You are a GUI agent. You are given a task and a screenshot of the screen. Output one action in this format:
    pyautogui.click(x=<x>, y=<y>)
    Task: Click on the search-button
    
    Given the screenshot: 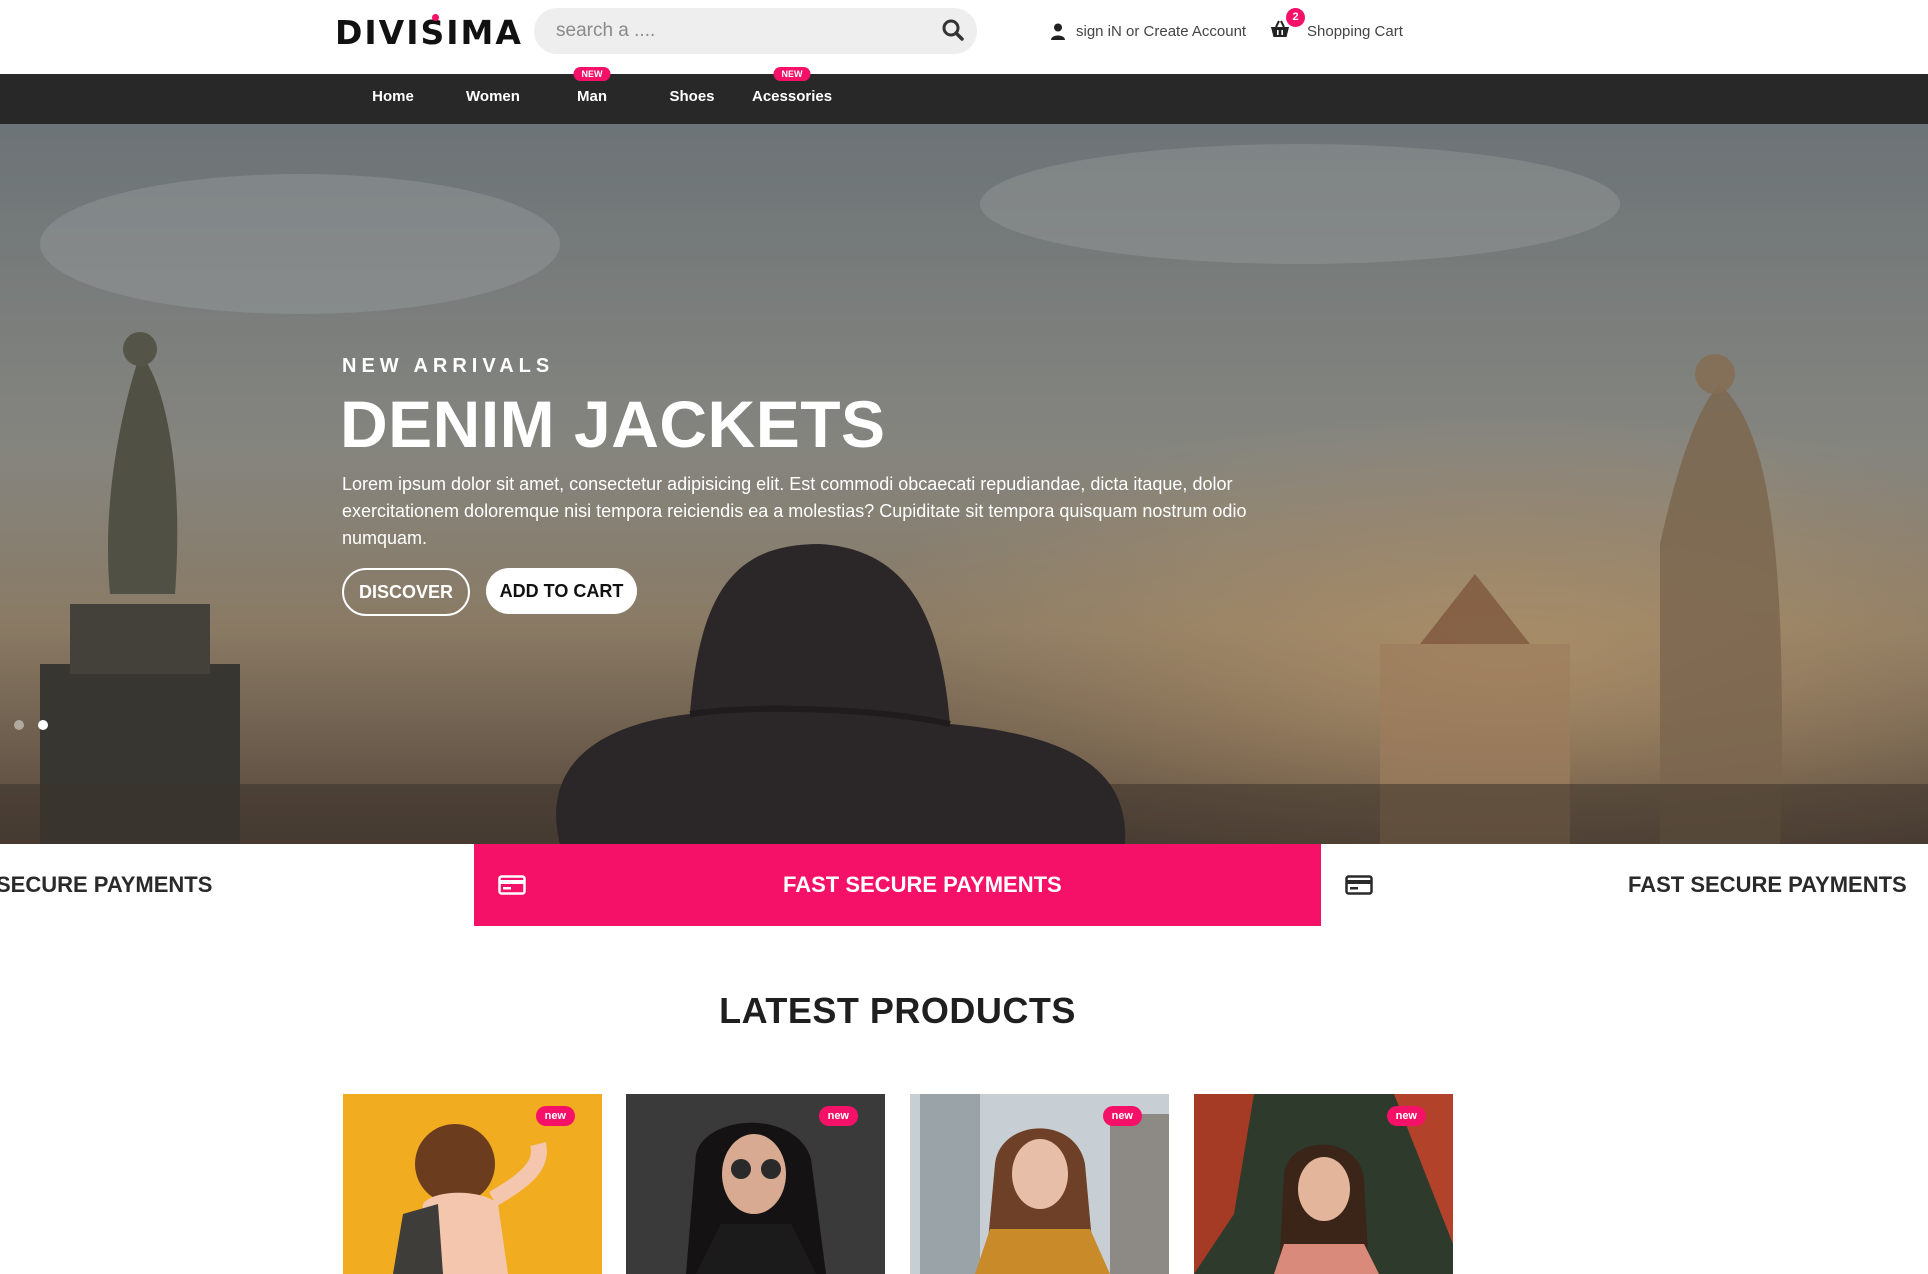 What is the action you would take?
    pyautogui.click(x=954, y=31)
    